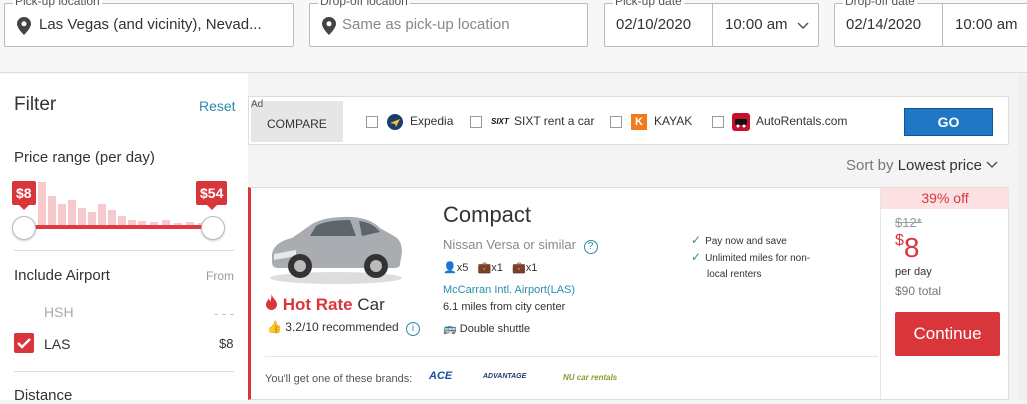 The width and height of the screenshot is (1027, 404). Describe the element at coordinates (746, 241) in the screenshot. I see `perk-text: Pay now and save` at that location.